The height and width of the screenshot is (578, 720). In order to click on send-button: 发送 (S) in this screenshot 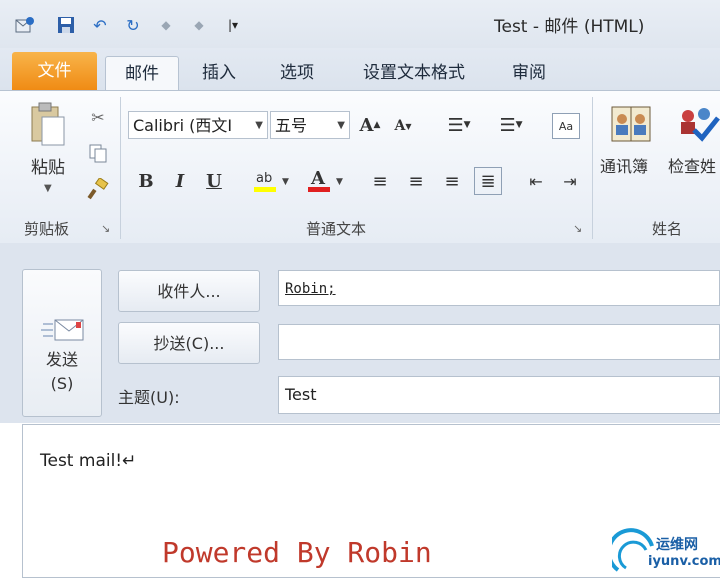, I will do `click(62, 343)`.